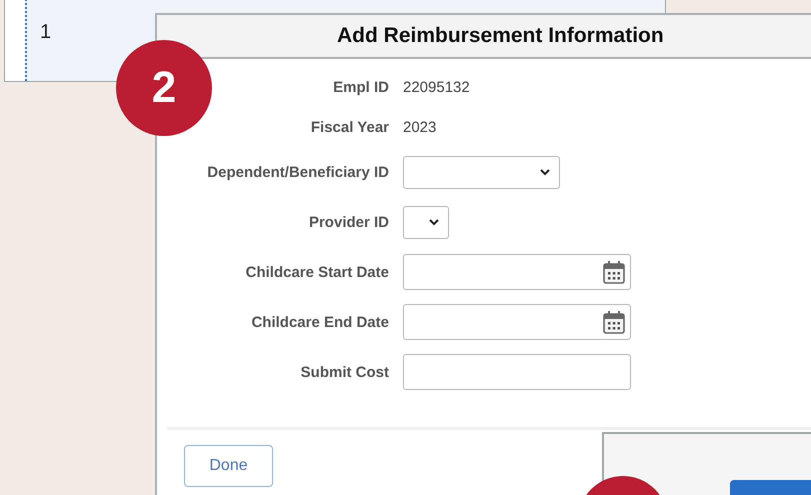 This screenshot has width=811, height=495. I want to click on field-label: Submit Cost, so click(344, 372).